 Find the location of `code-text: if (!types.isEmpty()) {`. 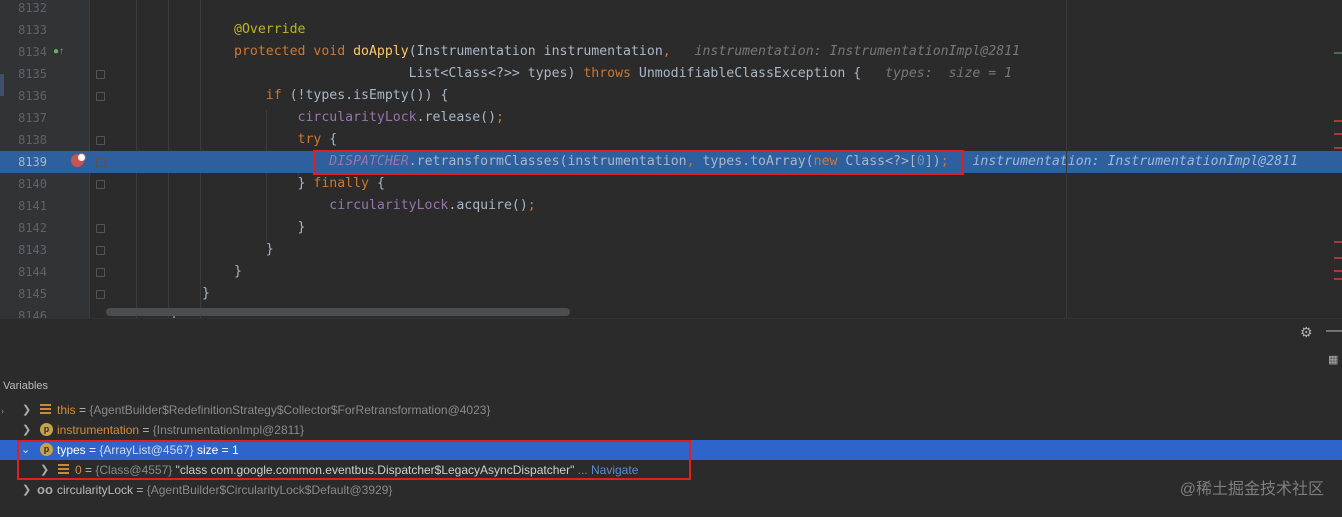

code-text: if (!types.isEmpty()) { is located at coordinates (357, 95).